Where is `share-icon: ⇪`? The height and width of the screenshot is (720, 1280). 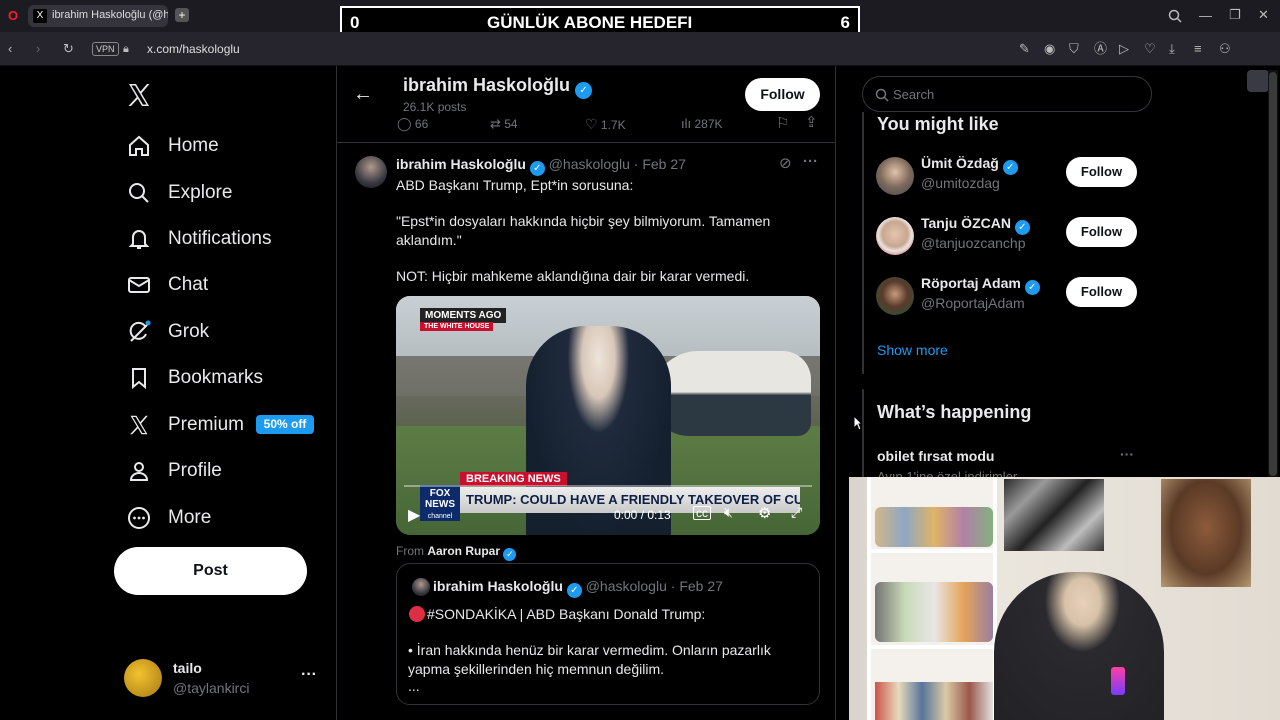 share-icon: ⇪ is located at coordinates (811, 122).